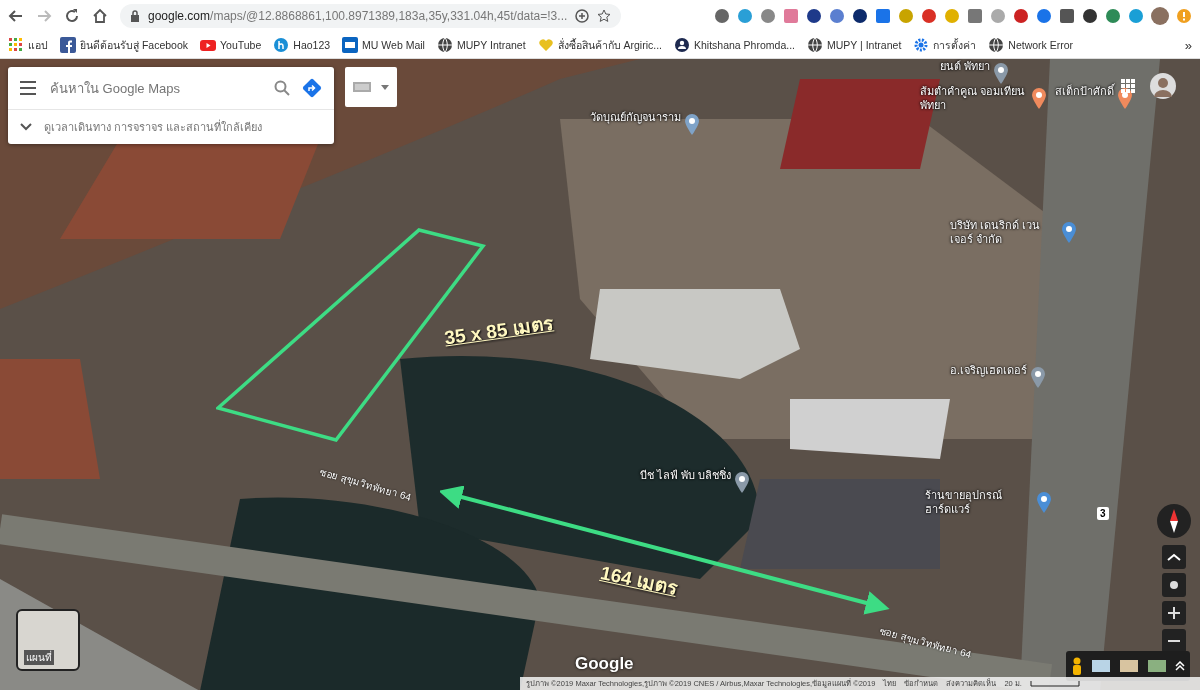  What do you see at coordinates (26, 127) in the screenshot?
I see `chevron-down-icon` at bounding box center [26, 127].